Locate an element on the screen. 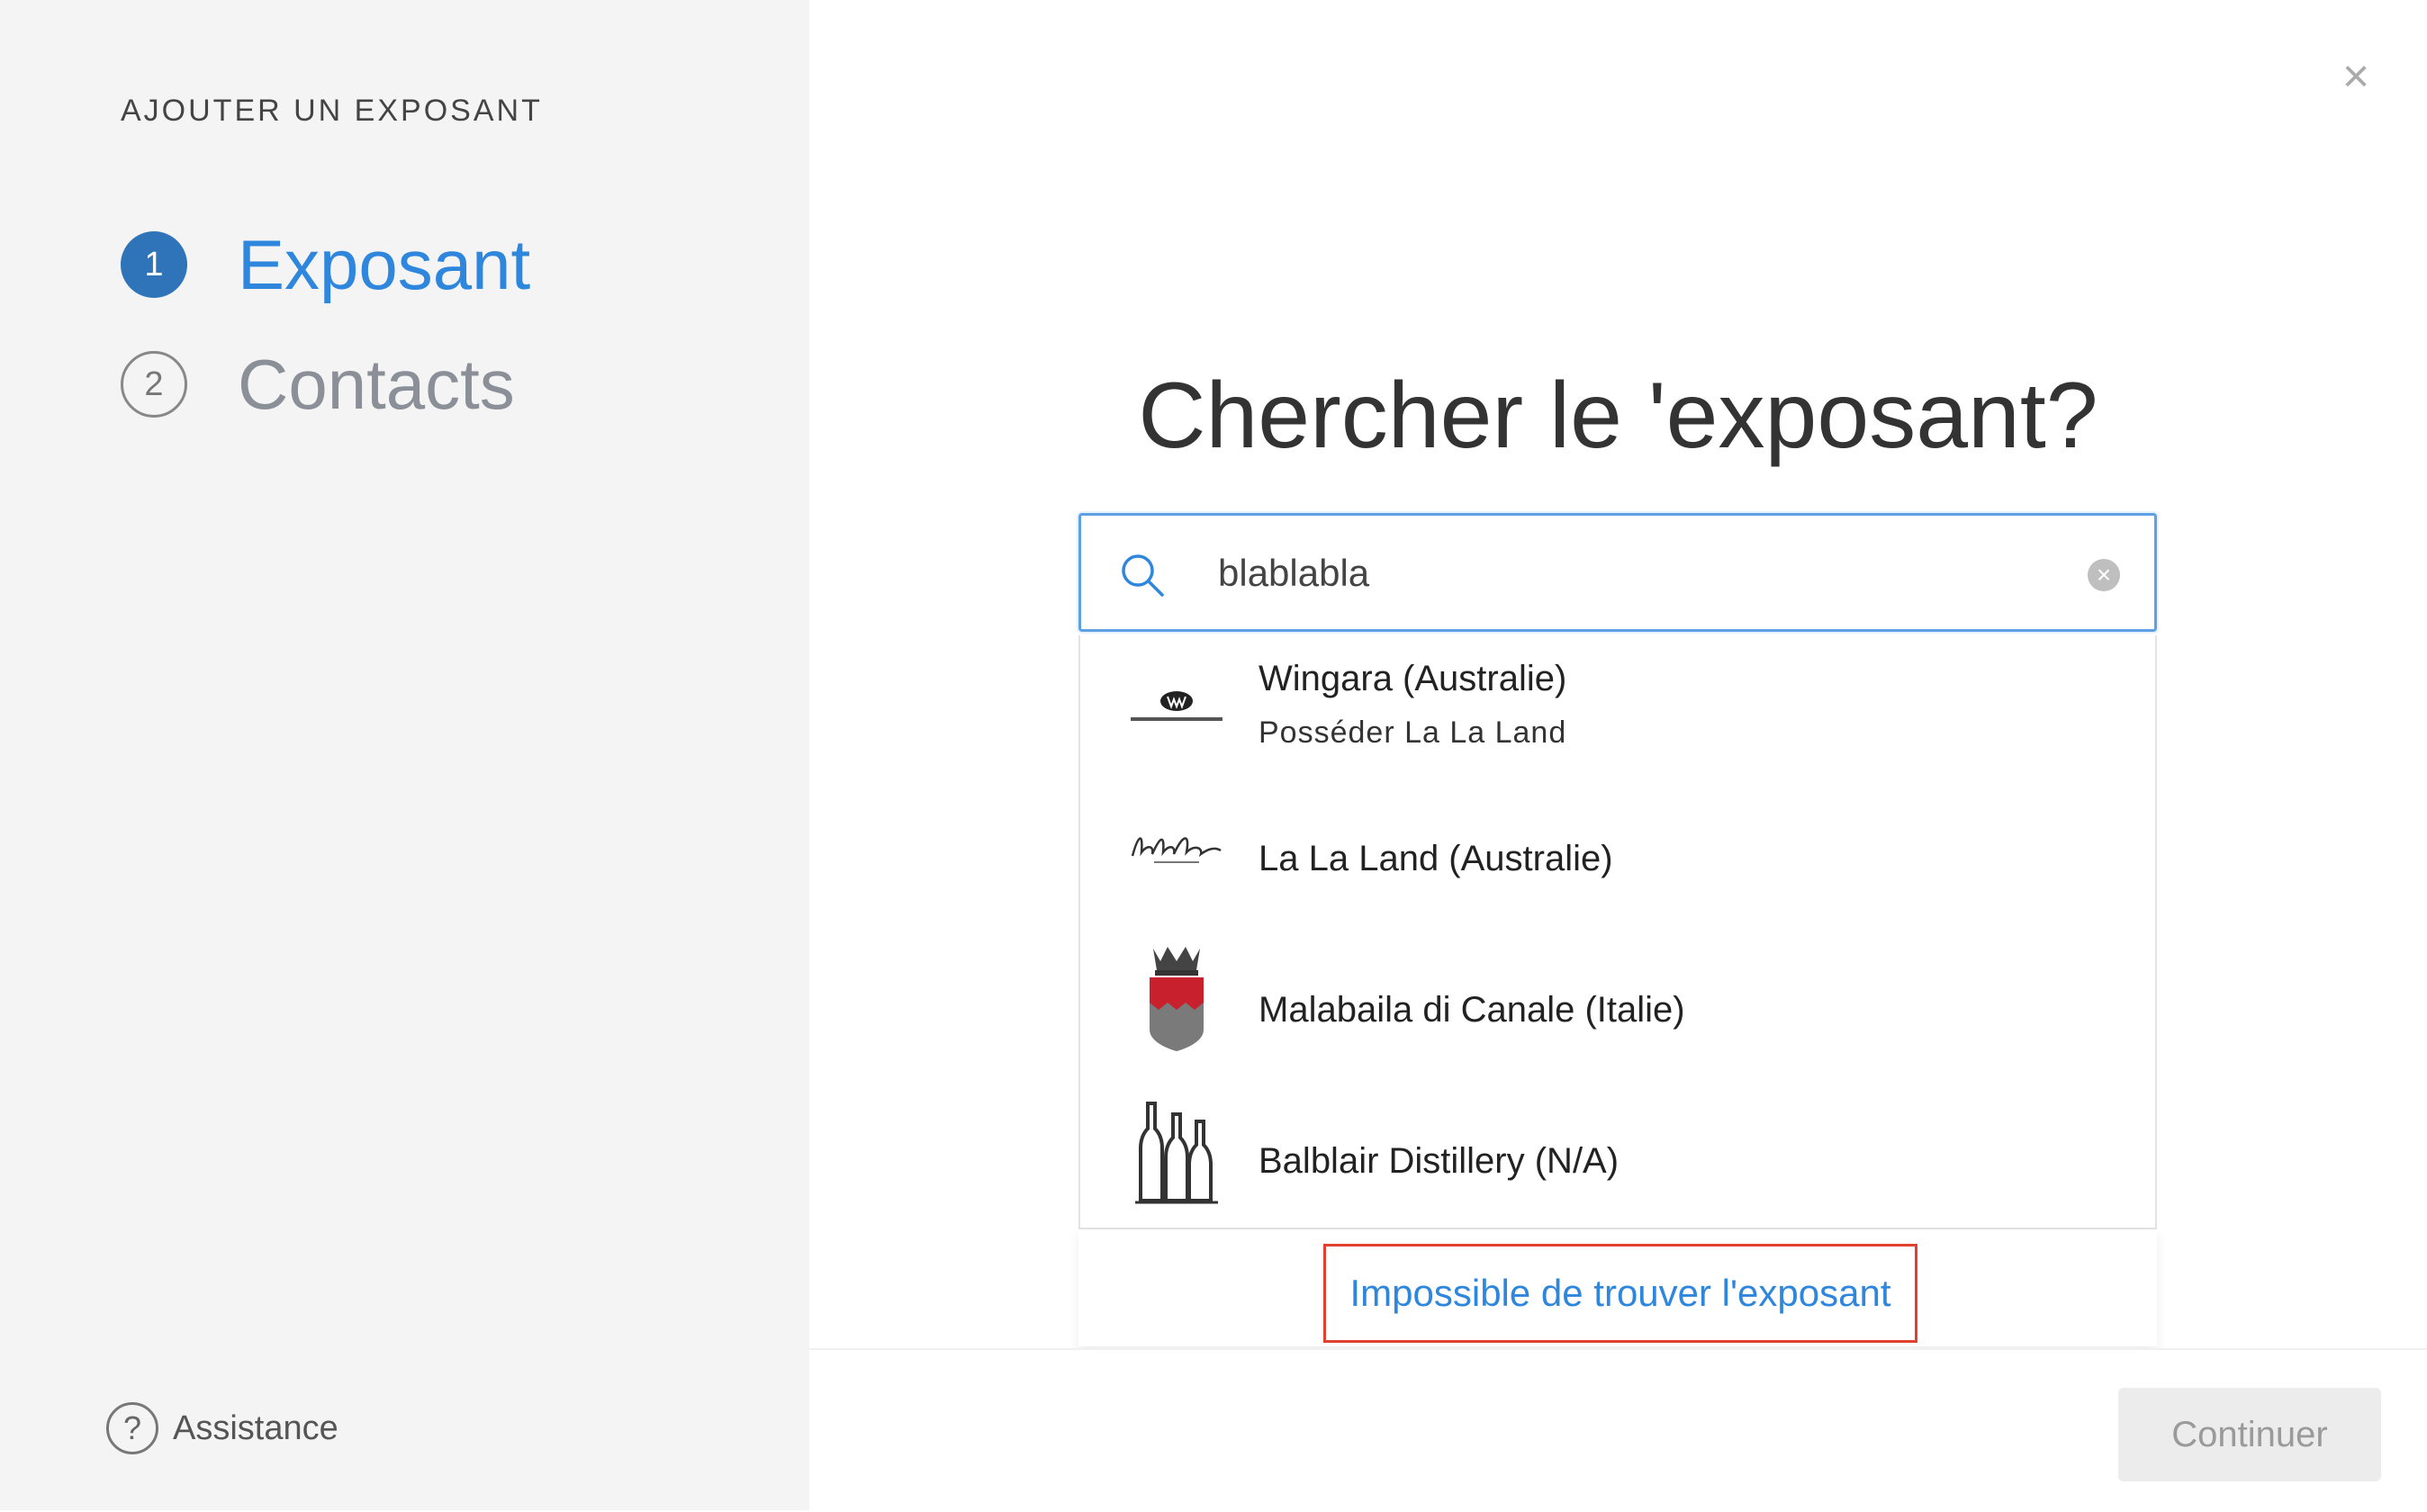  search-box: × is located at coordinates (1617, 572).